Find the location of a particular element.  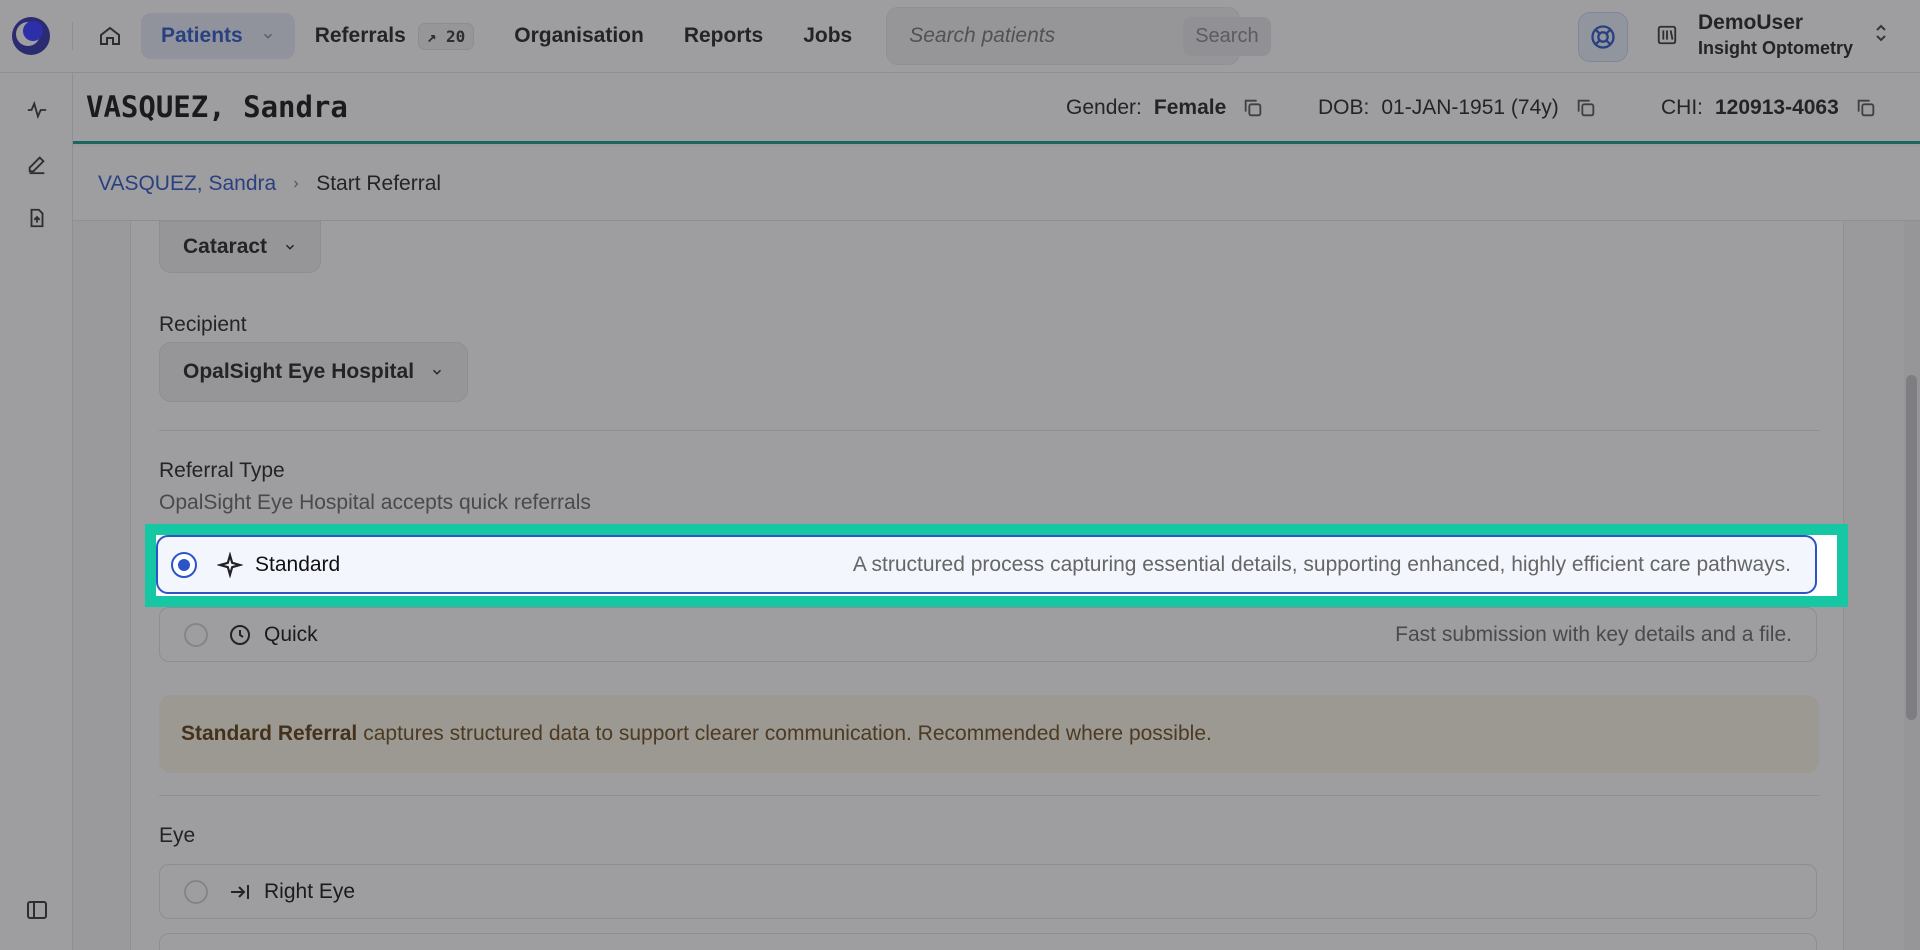

patient-chi: CHI: 120913-4063 is located at coordinates (1769, 108).